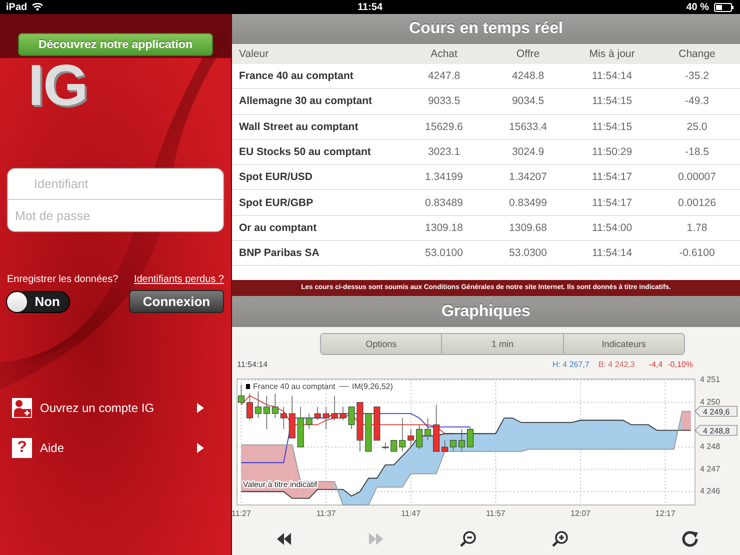 The width and height of the screenshot is (740, 555). Describe the element at coordinates (697, 202) in the screenshot. I see `table-cell-text: 0.00126` at that location.